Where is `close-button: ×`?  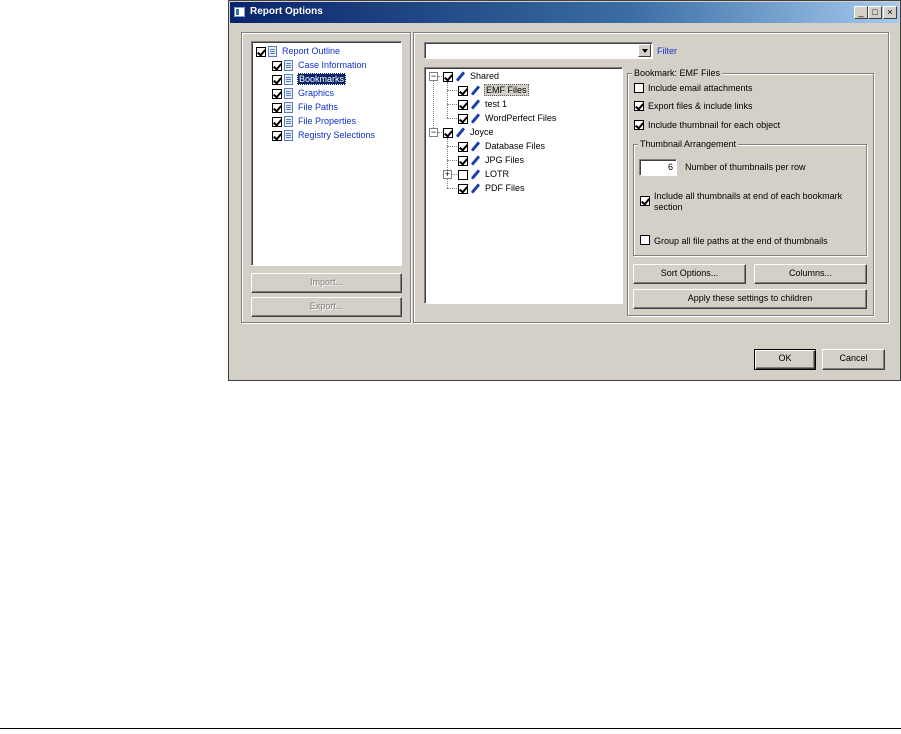
close-button: × is located at coordinates (890, 12).